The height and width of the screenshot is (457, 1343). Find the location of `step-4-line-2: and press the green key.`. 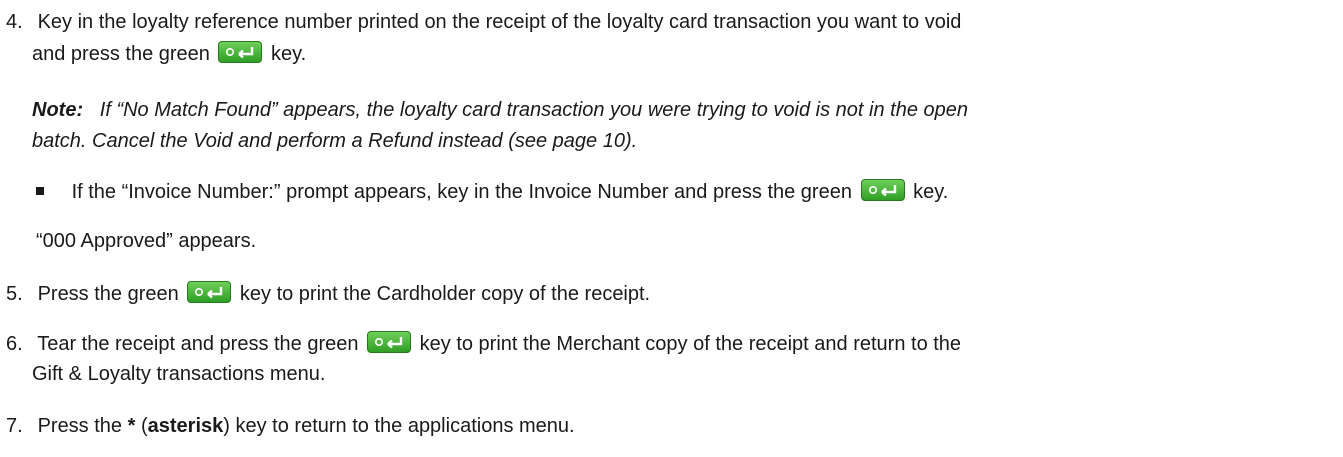

step-4-line-2: and press the green key. is located at coordinates (169, 53).